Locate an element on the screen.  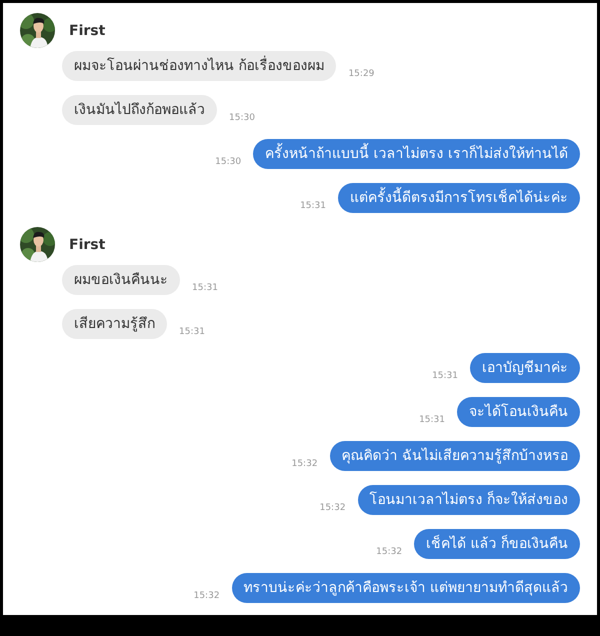
received-message: เสียความรู้สึก is located at coordinates (114, 324).